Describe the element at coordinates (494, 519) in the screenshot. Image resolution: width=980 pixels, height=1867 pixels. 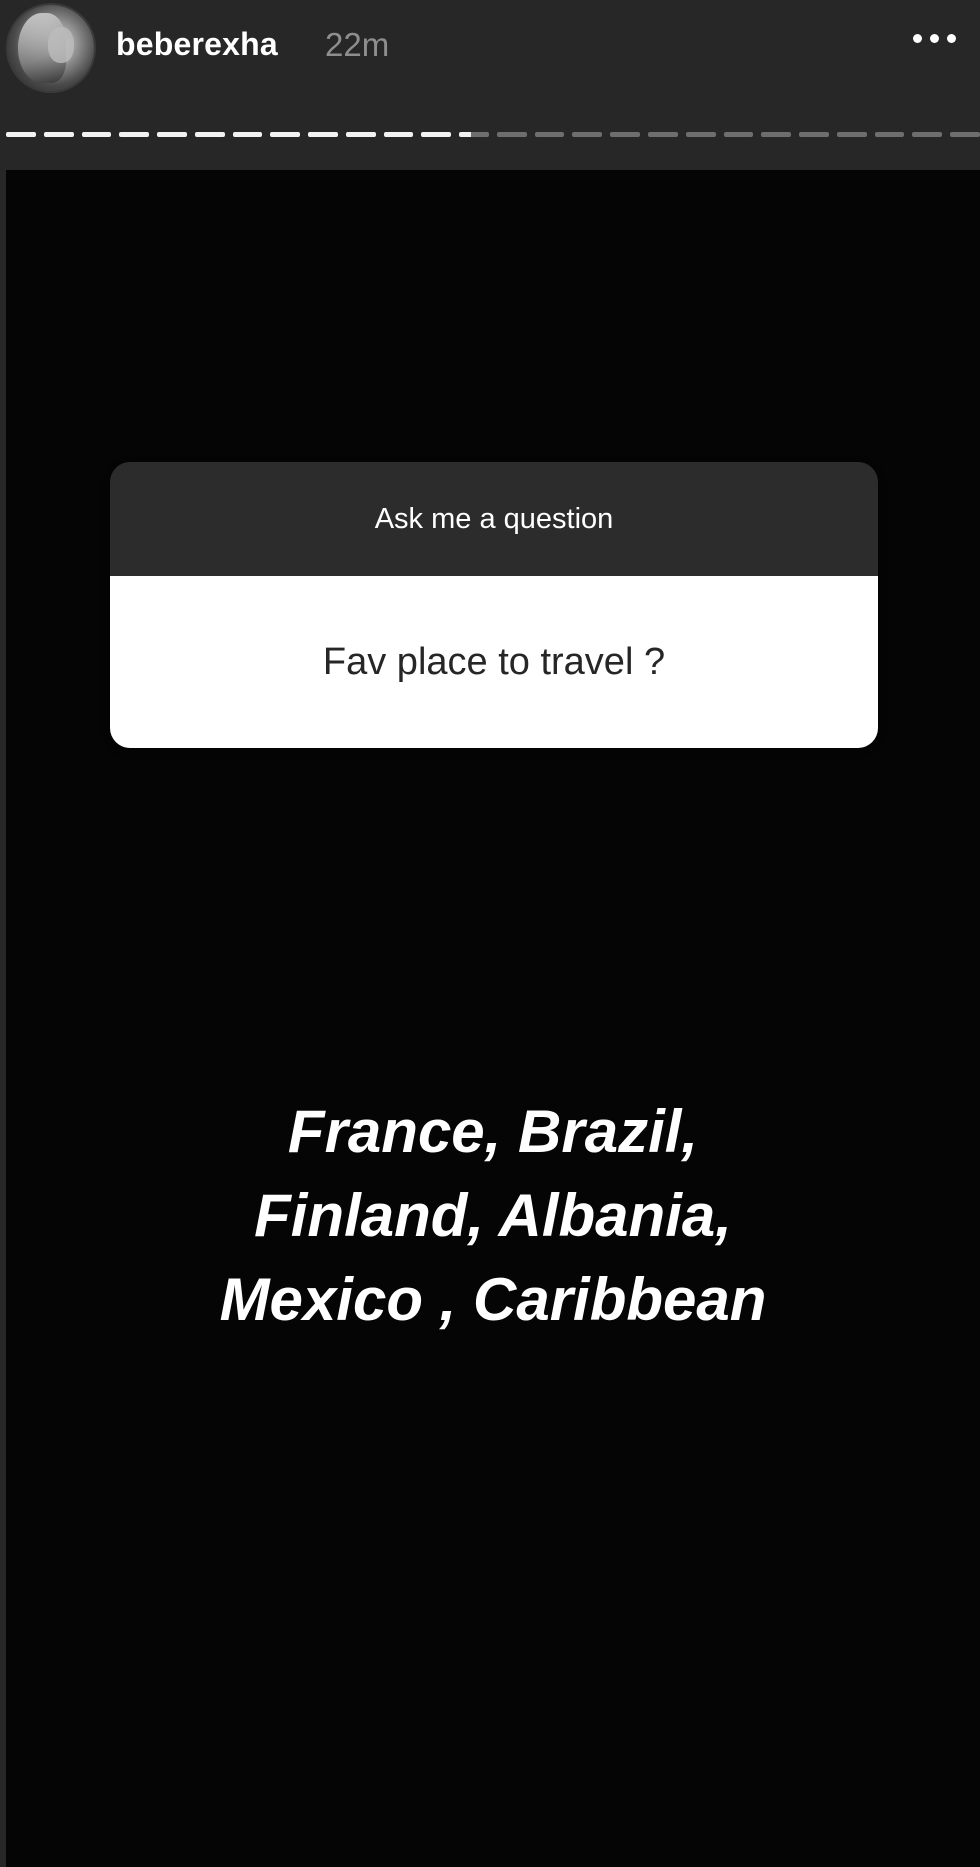
I see `question-prompt: Ask me a question` at that location.